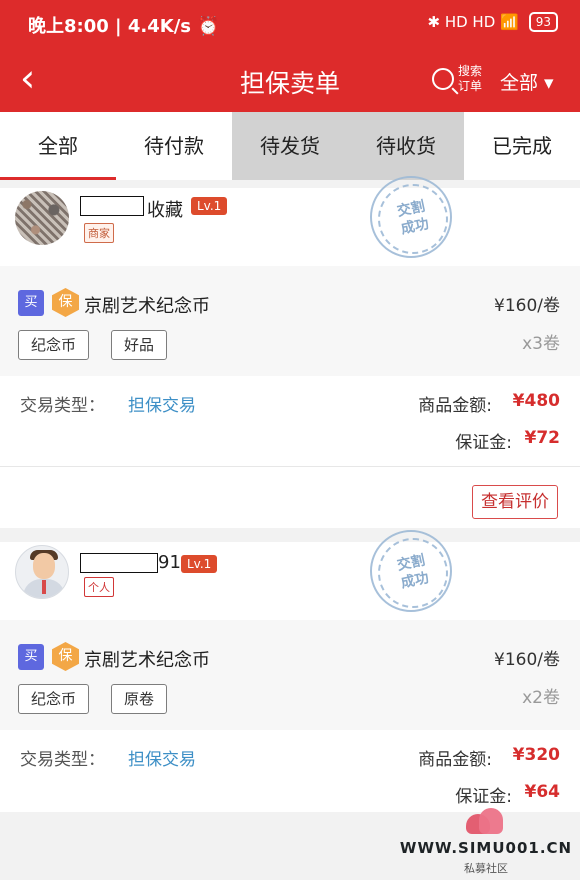 The height and width of the screenshot is (880, 580). Describe the element at coordinates (290, 24) in the screenshot. I see `status-bar: 晚上8:00 | 4.4K/s ⏰ ✱ HD HD 📶 93` at that location.